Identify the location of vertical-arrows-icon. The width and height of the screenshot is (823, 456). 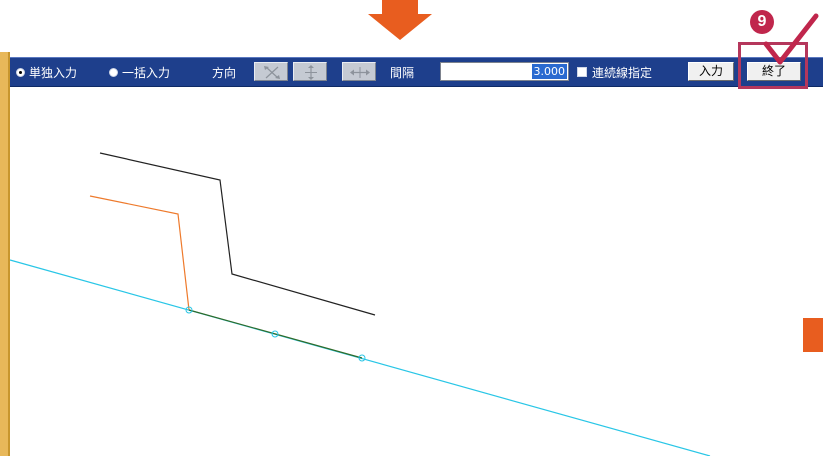
(311, 72).